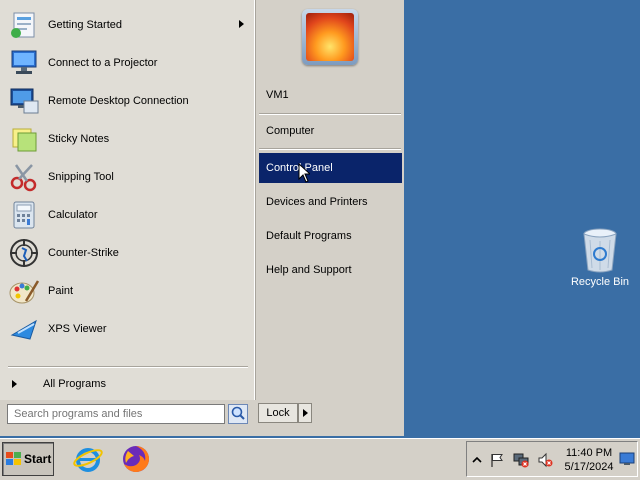  What do you see at coordinates (129, 329) in the screenshot?
I see `program-xps-viewer: XPS Viewer` at bounding box center [129, 329].